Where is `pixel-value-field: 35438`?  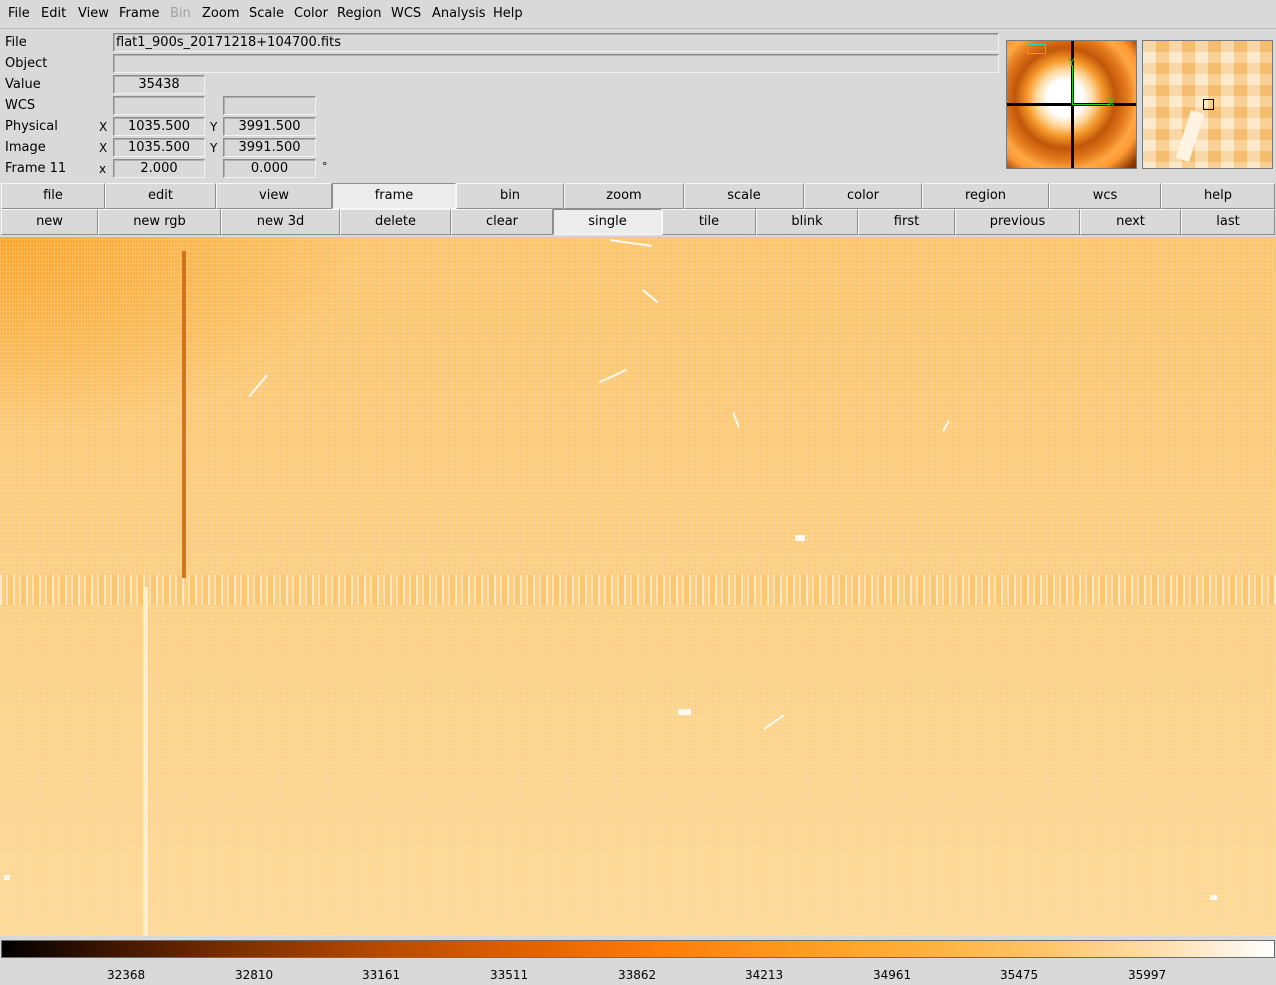 pixel-value-field: 35438 is located at coordinates (159, 84).